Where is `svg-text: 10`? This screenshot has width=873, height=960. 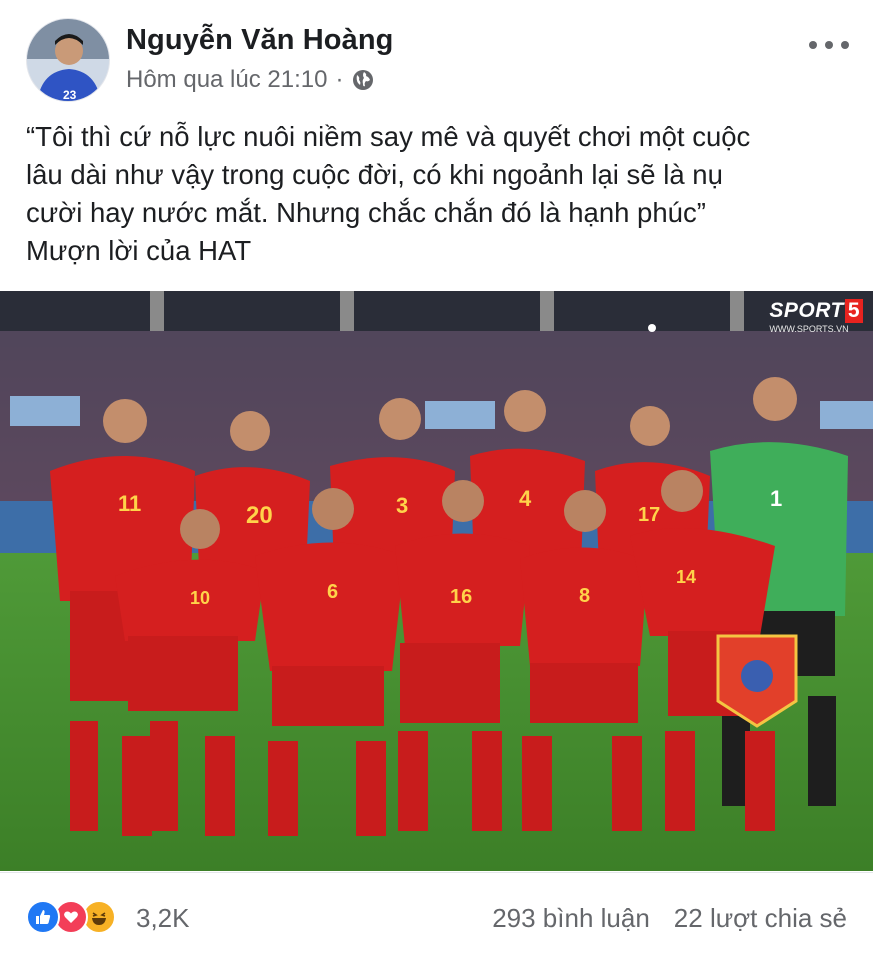
svg-text: 10 is located at coordinates (200, 598).